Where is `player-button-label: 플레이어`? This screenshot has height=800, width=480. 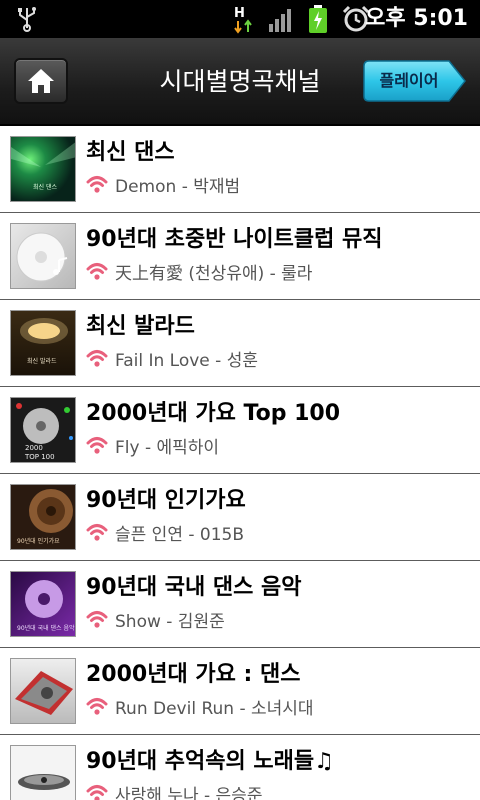 player-button-label: 플레이어 is located at coordinates (409, 80).